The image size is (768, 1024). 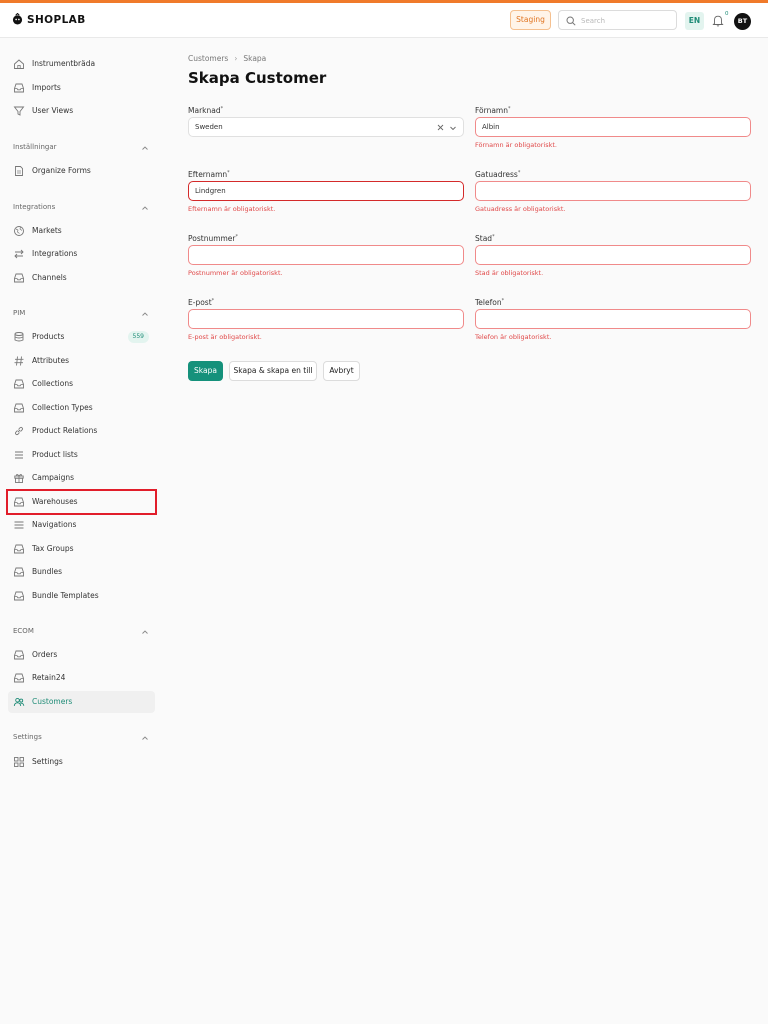 I want to click on create-button: Skapa, so click(x=205, y=371).